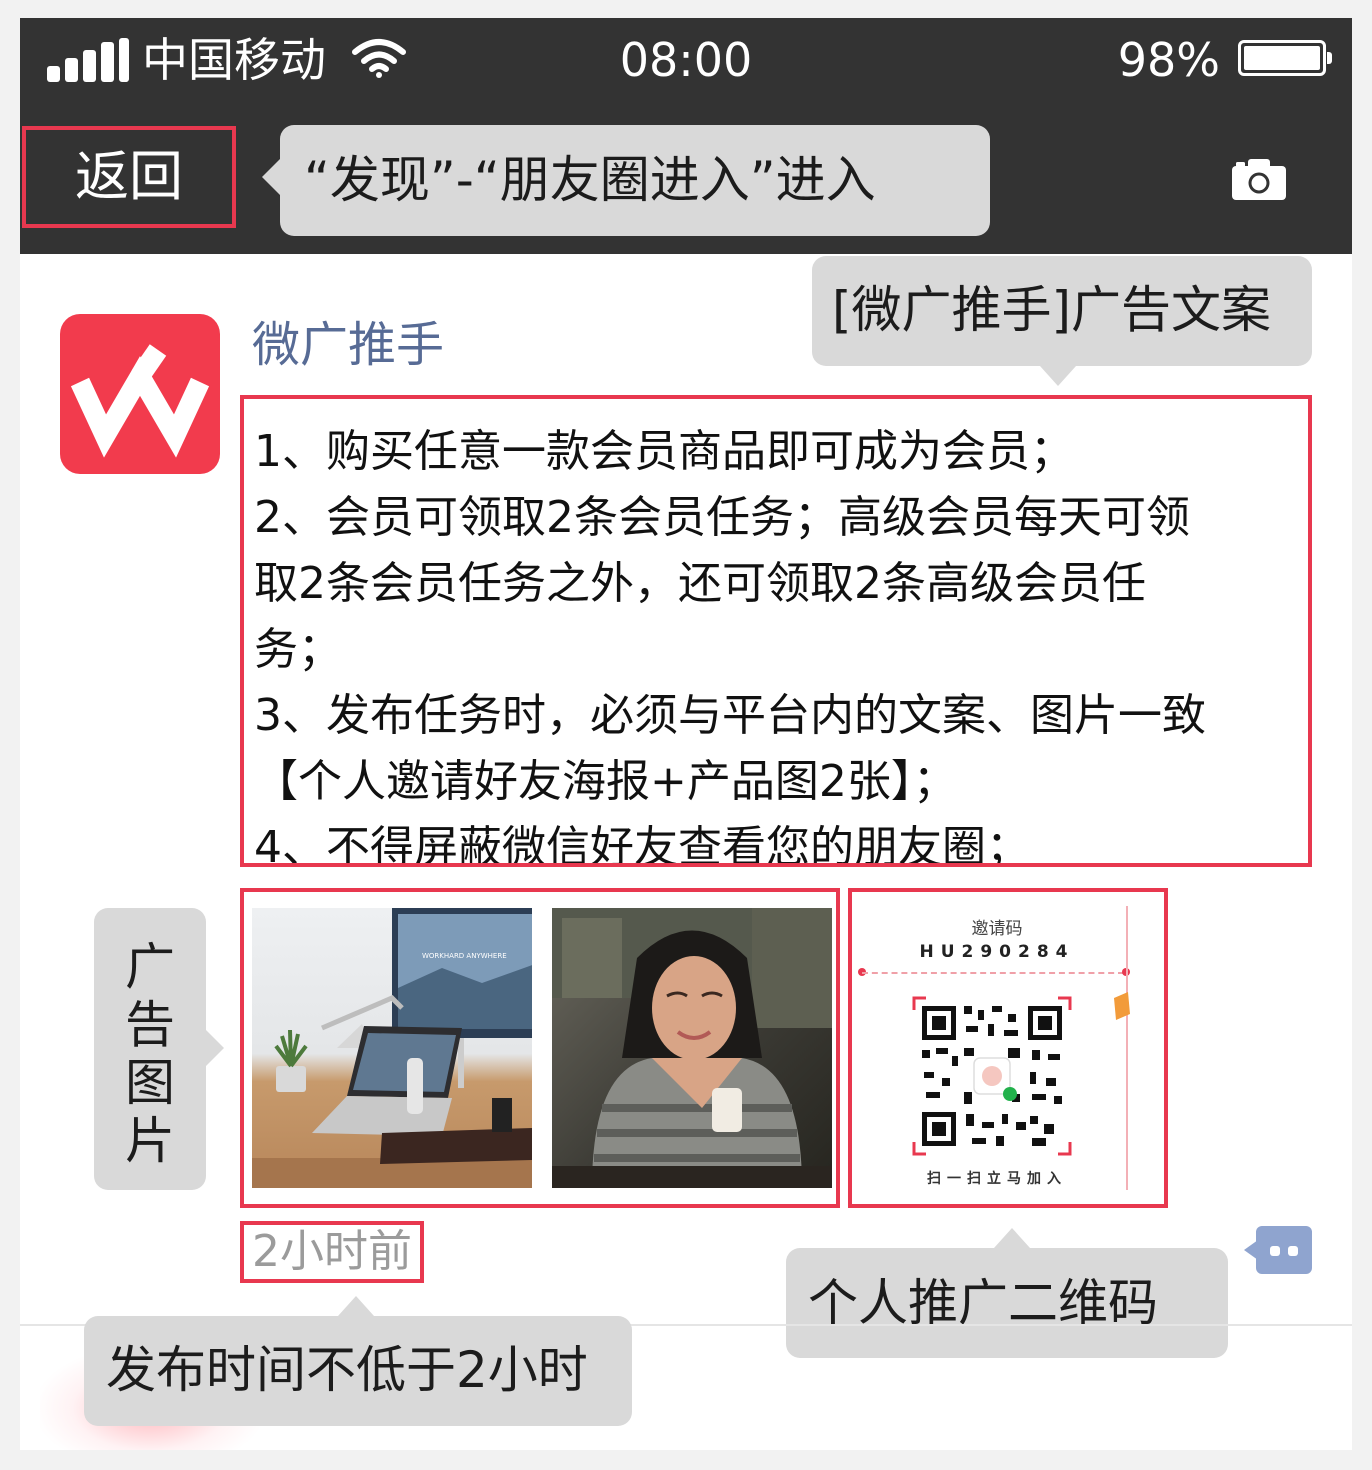 Image resolution: width=1372 pixels, height=1470 pixels. I want to click on callout-time-text: 发布时间不低于2小时, so click(347, 1370).